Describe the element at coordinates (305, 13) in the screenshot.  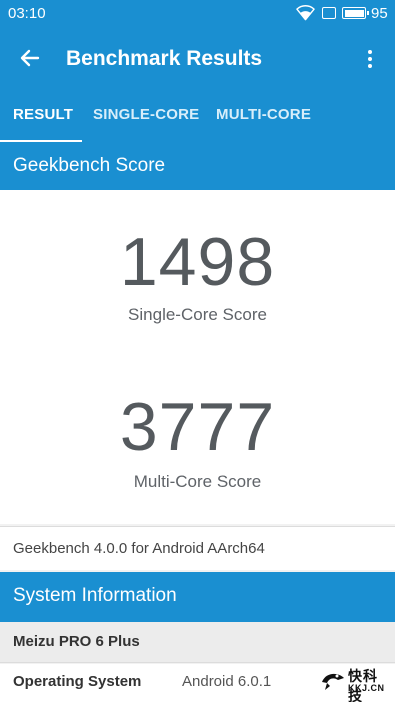
I see `wifi-icon` at that location.